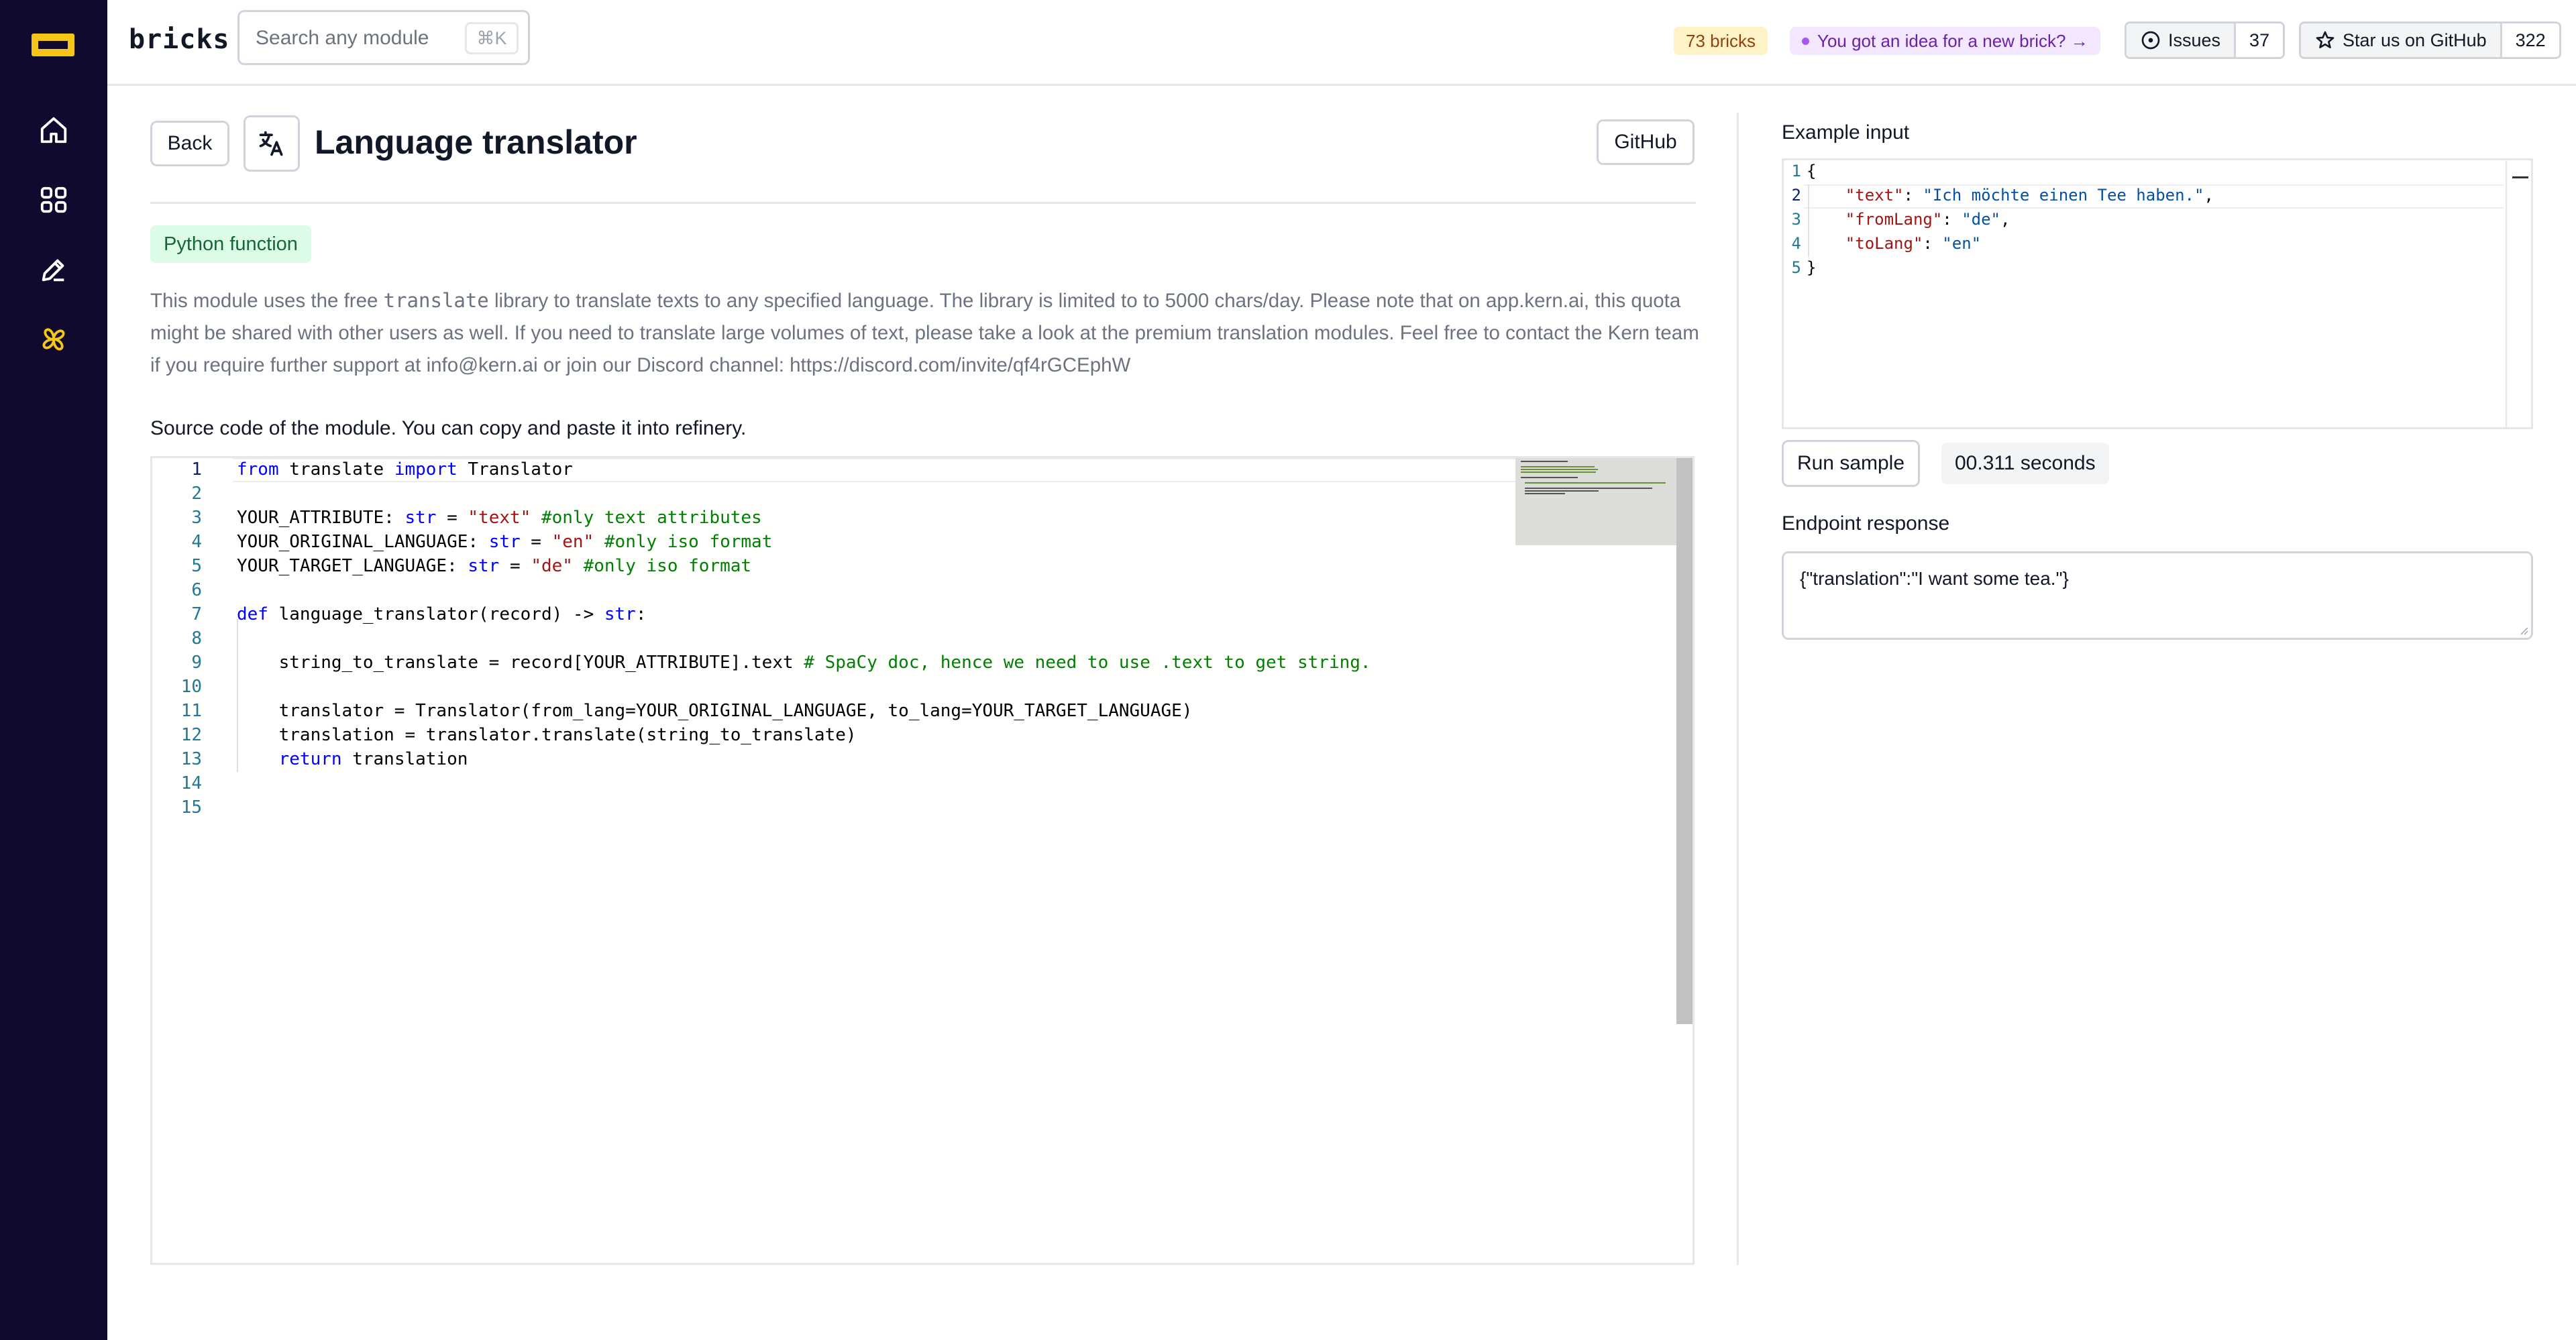 Image resolution: width=2576 pixels, height=1340 pixels. I want to click on description-code: translate, so click(436, 300).